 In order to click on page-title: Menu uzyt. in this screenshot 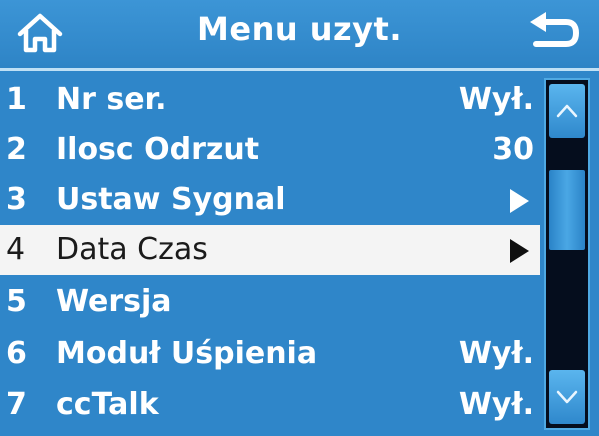, I will do `click(299, 29)`.